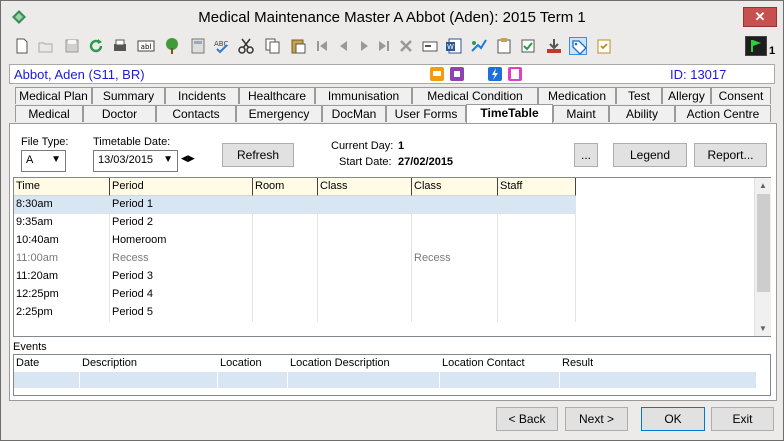  What do you see at coordinates (181, 241) in the screenshot?
I see `cell-period: Homeroom` at bounding box center [181, 241].